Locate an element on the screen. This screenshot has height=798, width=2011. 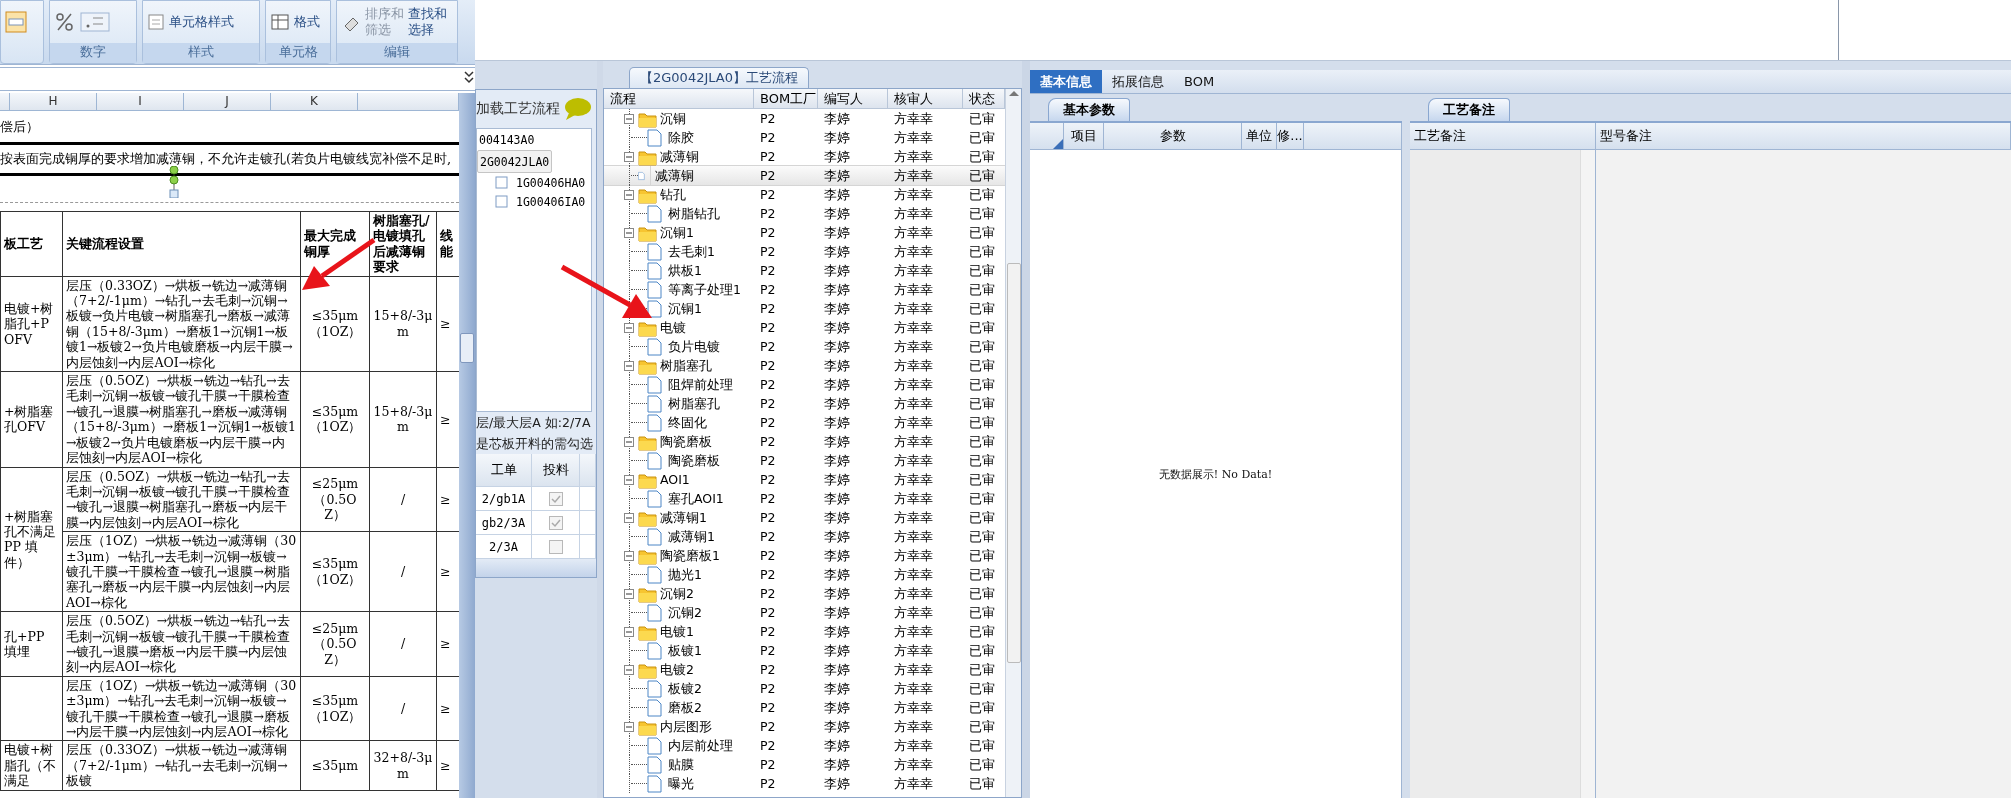
tree-item: 抛光1 is located at coordinates (685, 574).